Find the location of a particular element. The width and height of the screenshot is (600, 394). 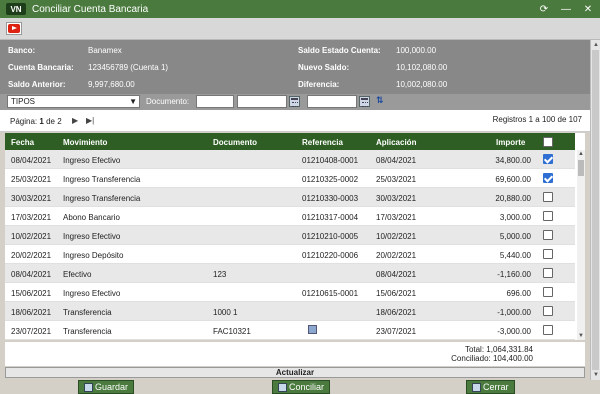

documento-label: Documento: is located at coordinates (168, 101).